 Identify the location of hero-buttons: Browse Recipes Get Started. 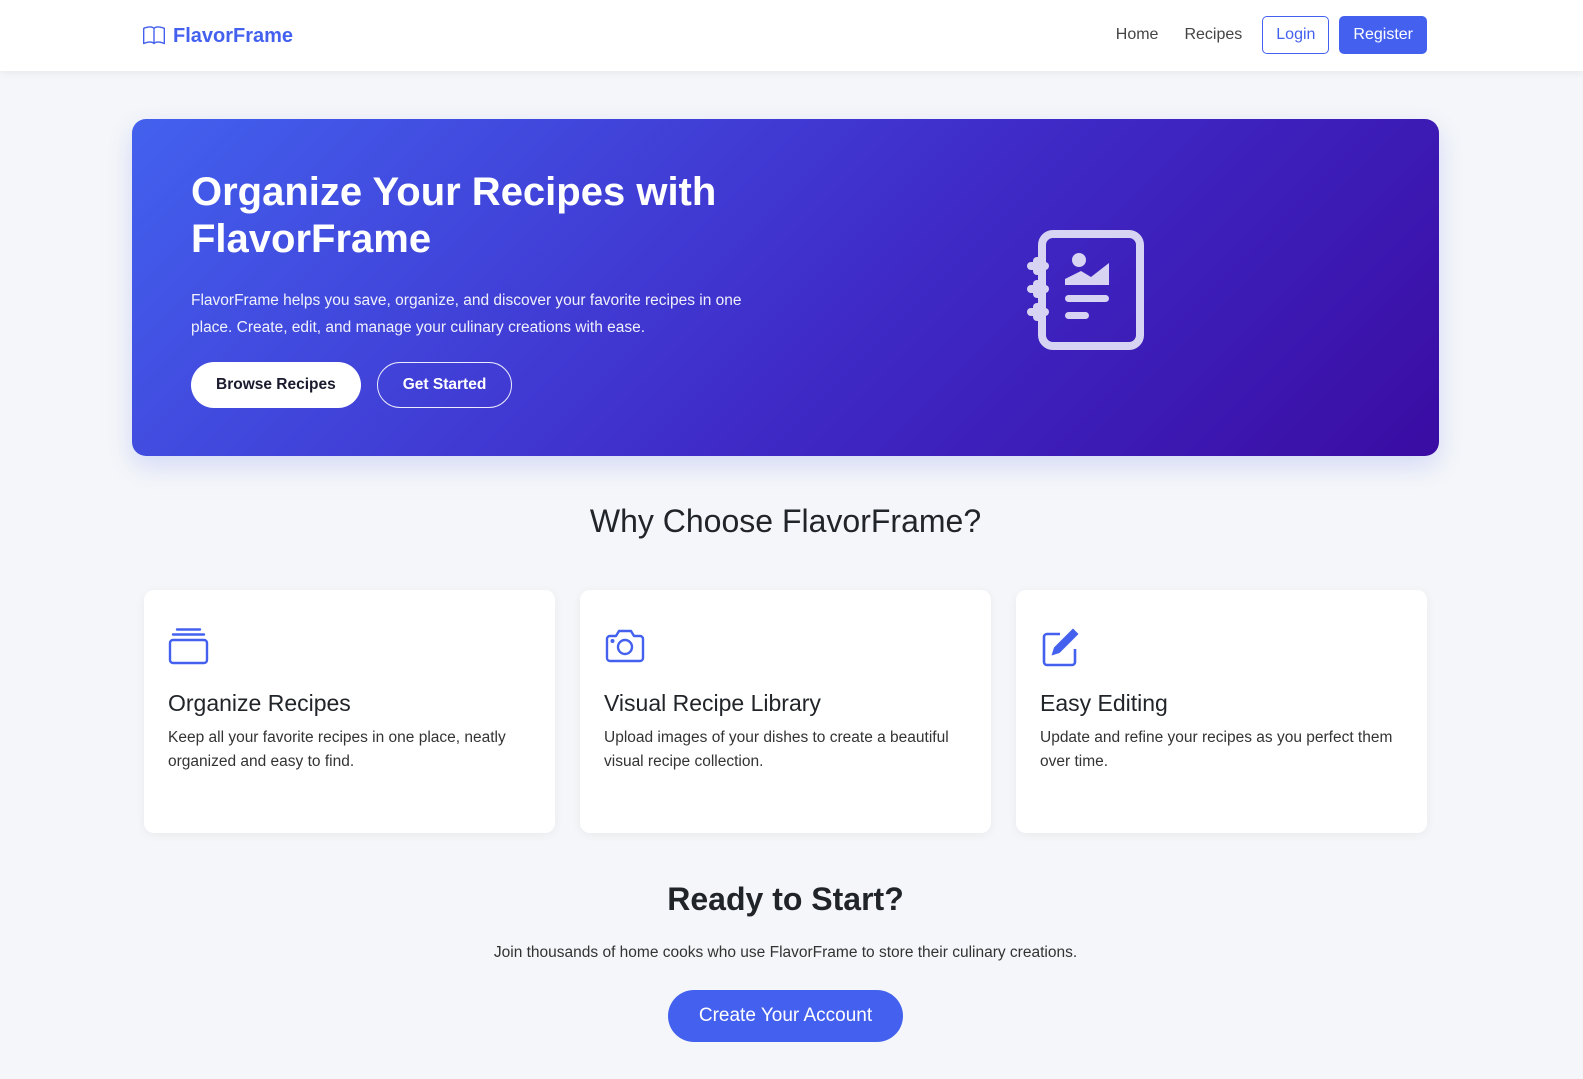
(352, 385).